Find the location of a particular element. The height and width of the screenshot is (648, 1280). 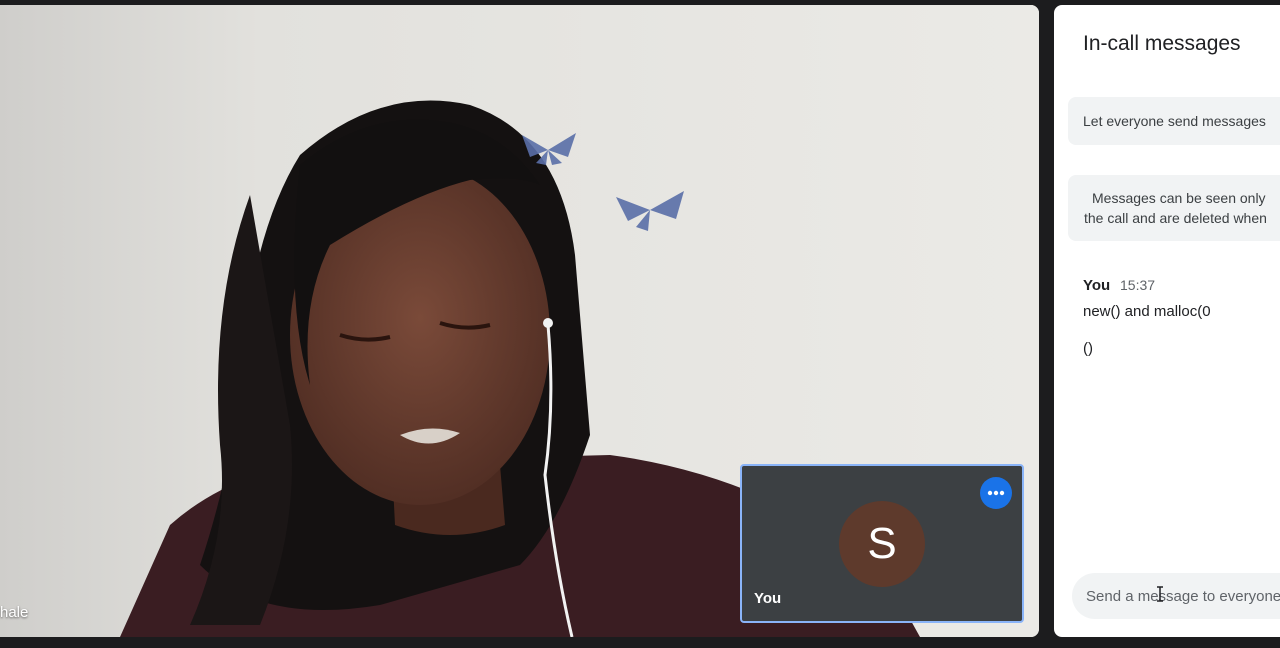

more-options-button is located at coordinates (996, 493).